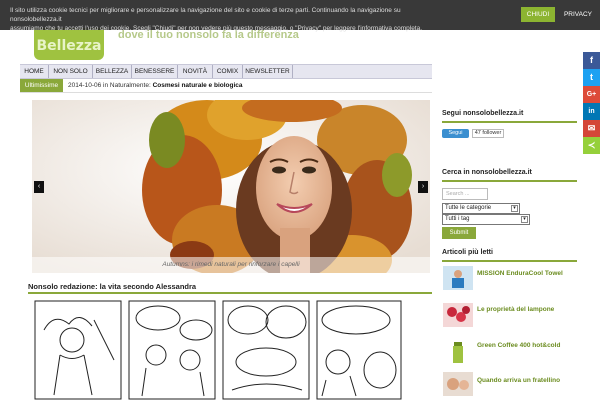 This screenshot has height=400, width=600. I want to click on nav-item-benessere: BENESSERE, so click(155, 71).